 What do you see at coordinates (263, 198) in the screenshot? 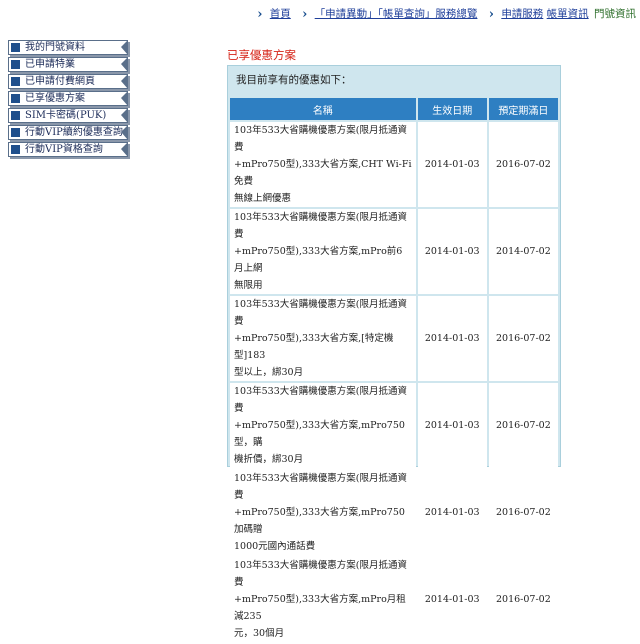
I see `plan-name-line: 無線上網優惠` at bounding box center [263, 198].